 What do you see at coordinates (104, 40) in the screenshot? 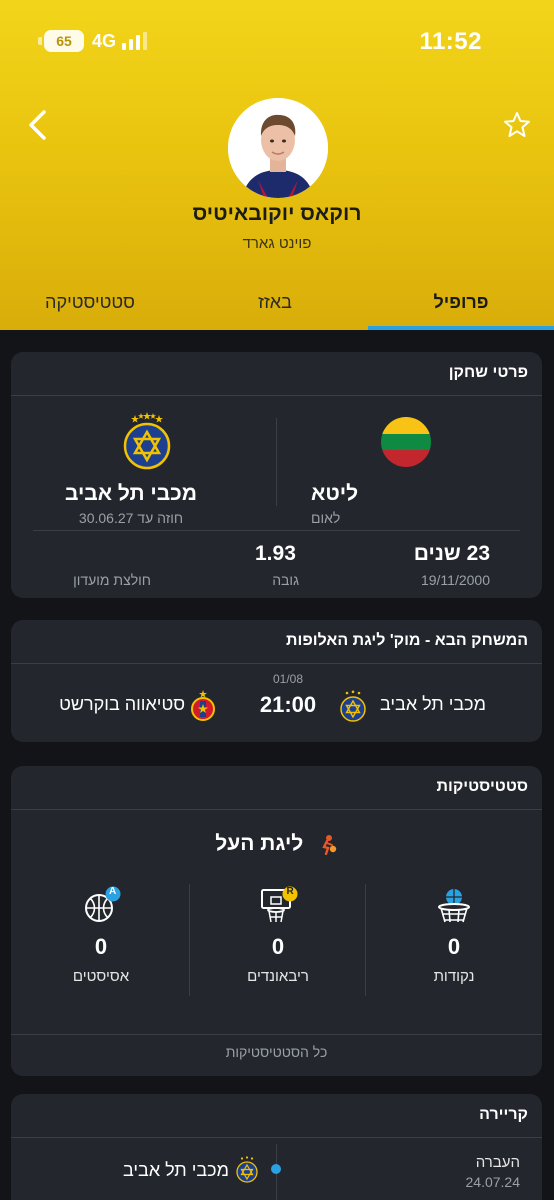
I see `network-type: 4G` at bounding box center [104, 40].